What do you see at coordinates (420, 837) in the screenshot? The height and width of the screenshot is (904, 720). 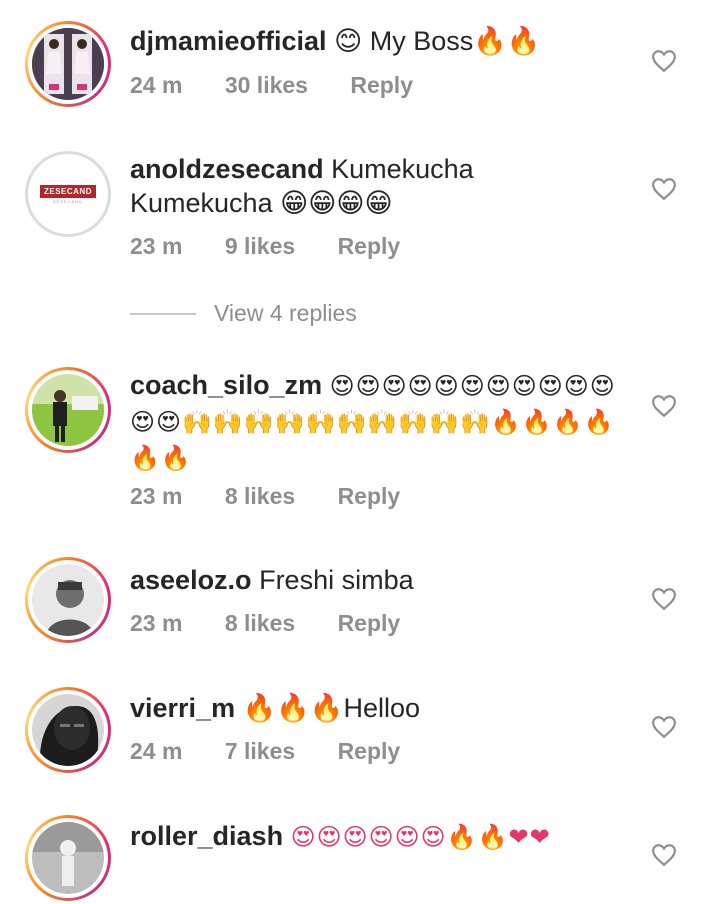 I see `comment-text: 😍😍😍😍😍😍🔥🔥❤❤` at bounding box center [420, 837].